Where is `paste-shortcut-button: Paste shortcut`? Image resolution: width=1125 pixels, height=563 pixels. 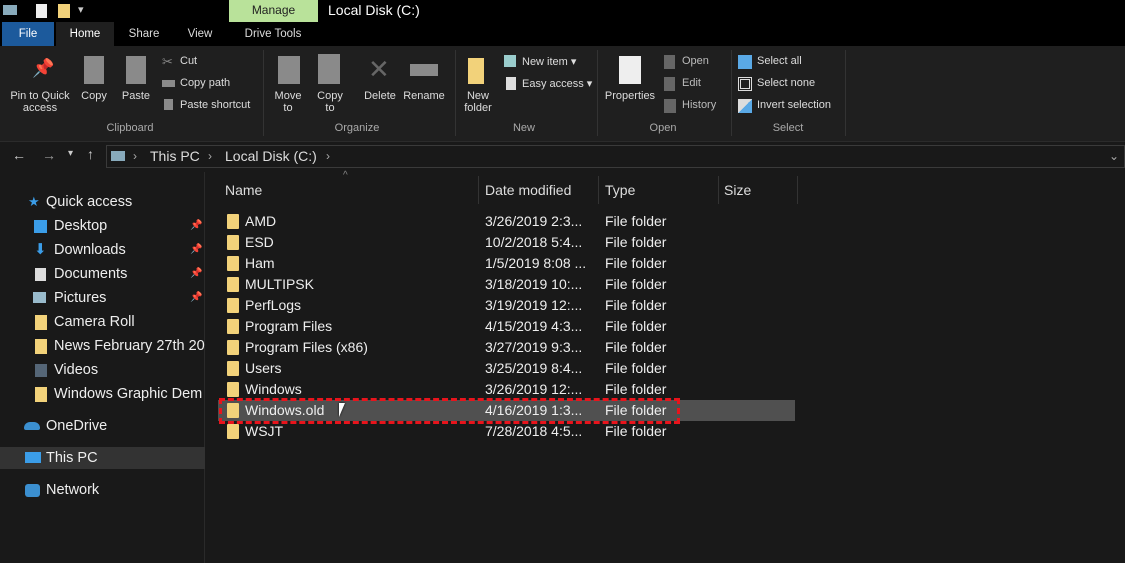
paste-shortcut-button: Paste shortcut is located at coordinates (215, 105).